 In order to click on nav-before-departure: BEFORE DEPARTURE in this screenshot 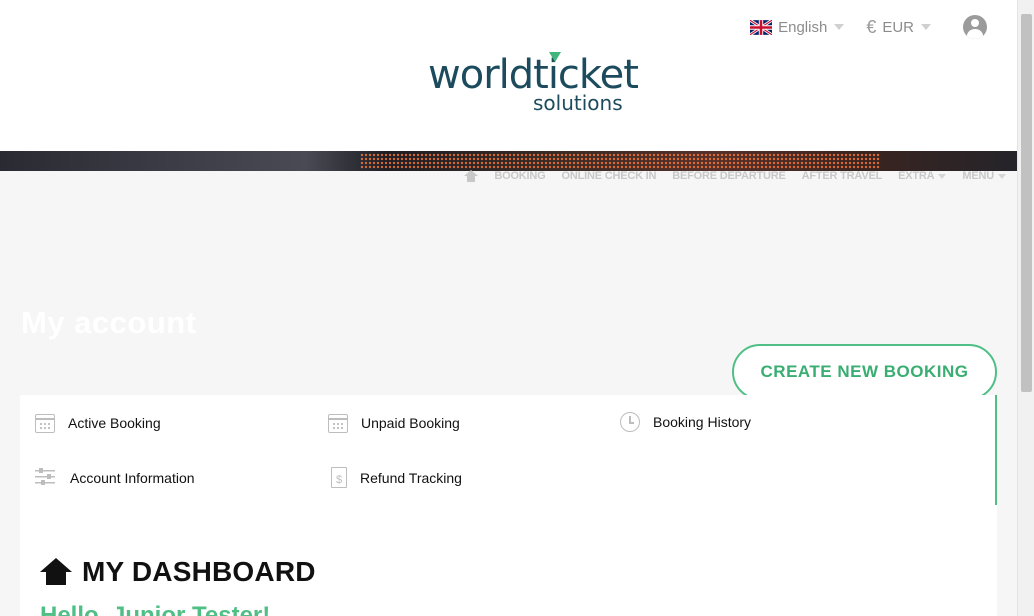, I will do `click(729, 176)`.